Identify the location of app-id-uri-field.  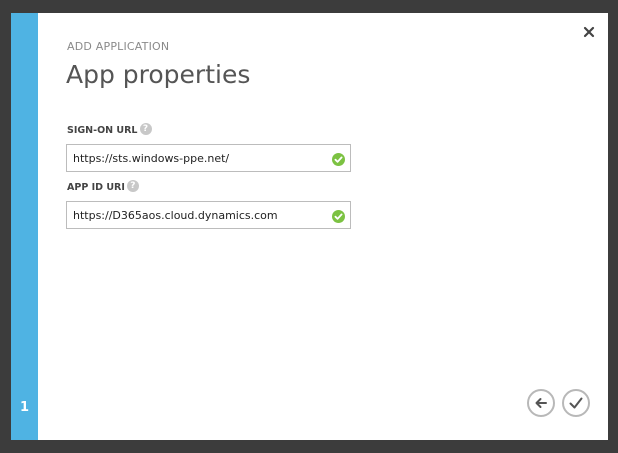
(208, 215).